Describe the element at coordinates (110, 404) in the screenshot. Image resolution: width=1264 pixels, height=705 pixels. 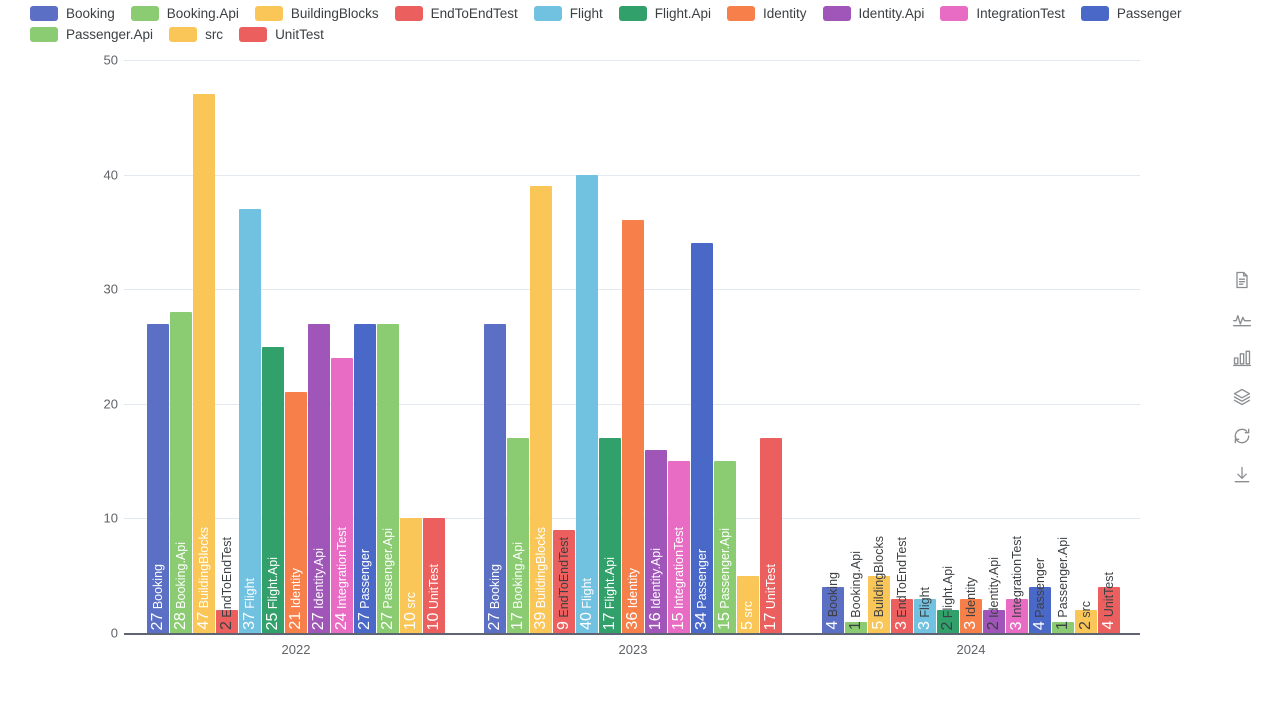
I see `y-axis-tick-label: 20` at that location.